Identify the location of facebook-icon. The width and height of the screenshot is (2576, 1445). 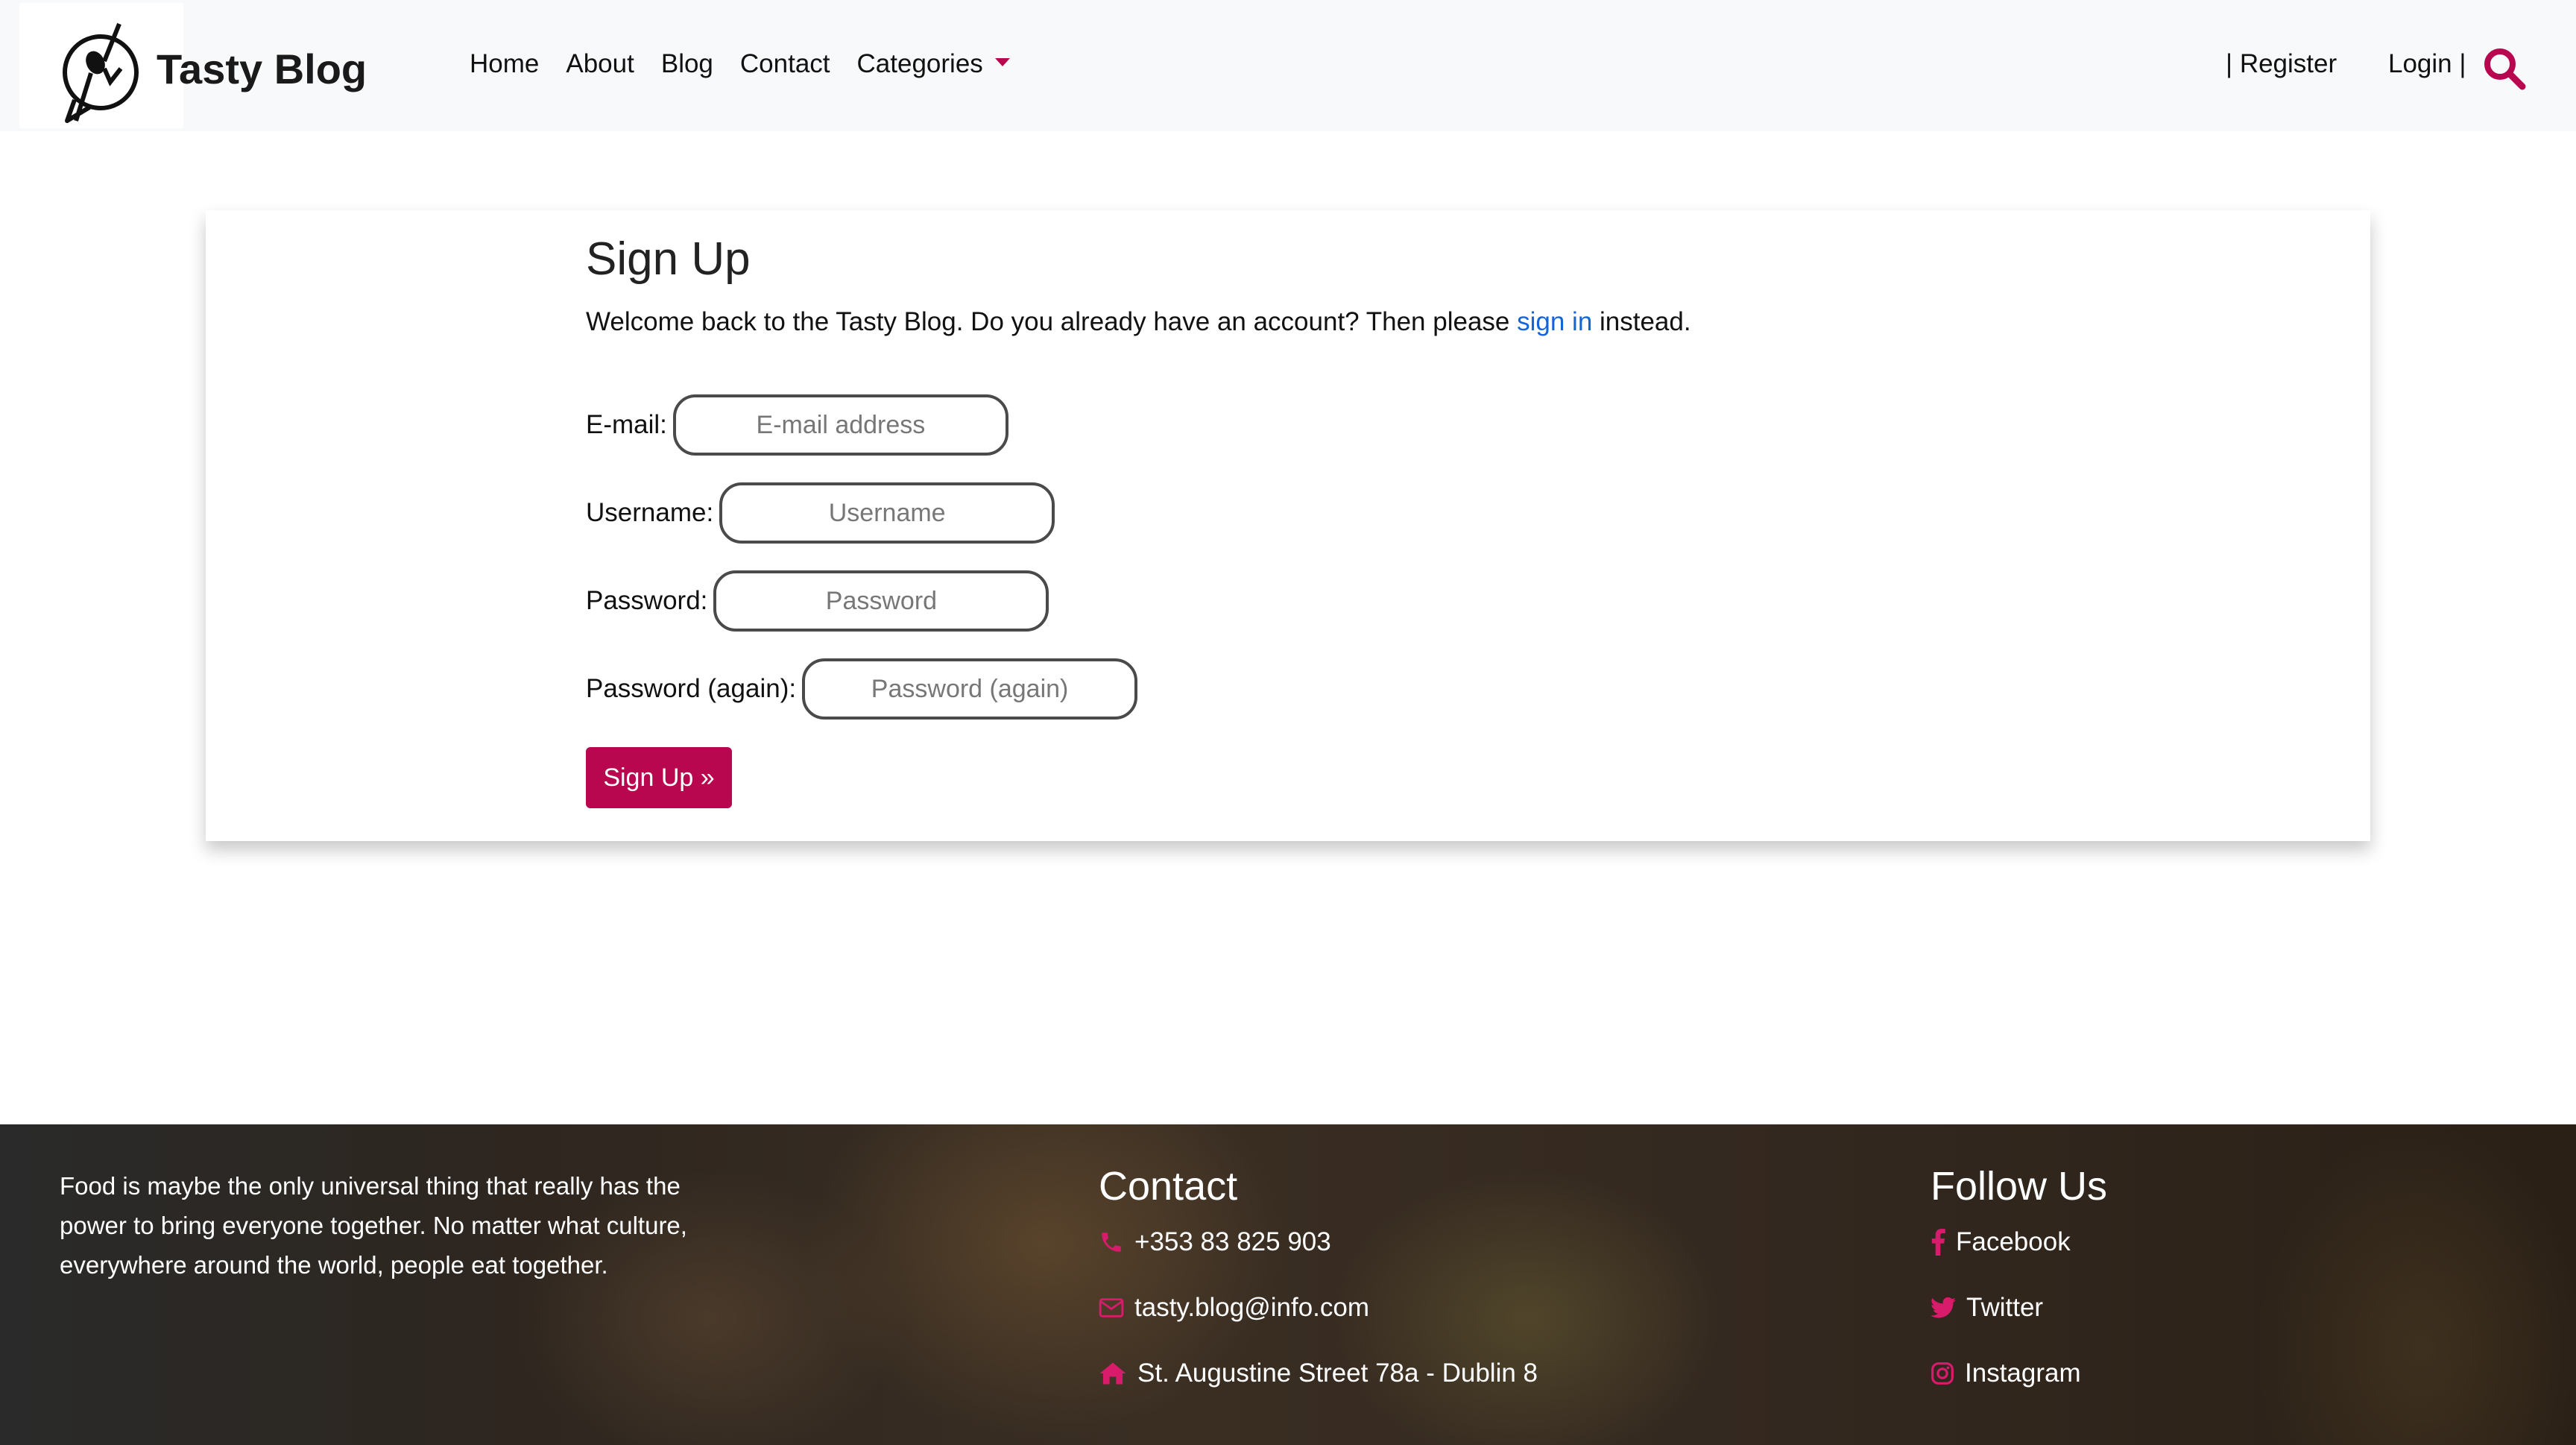
(1938, 1242).